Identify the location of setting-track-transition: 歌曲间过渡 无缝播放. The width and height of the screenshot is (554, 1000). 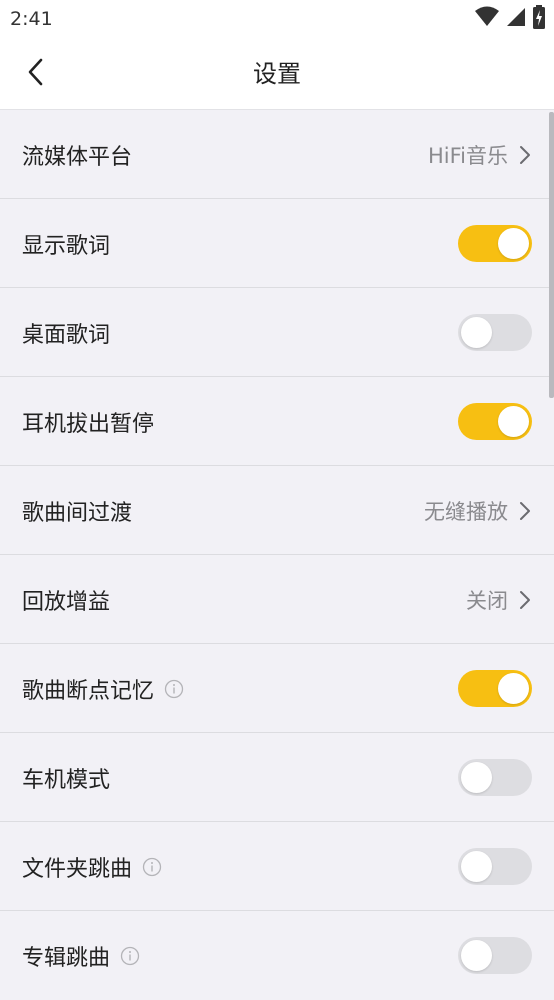
(277, 510).